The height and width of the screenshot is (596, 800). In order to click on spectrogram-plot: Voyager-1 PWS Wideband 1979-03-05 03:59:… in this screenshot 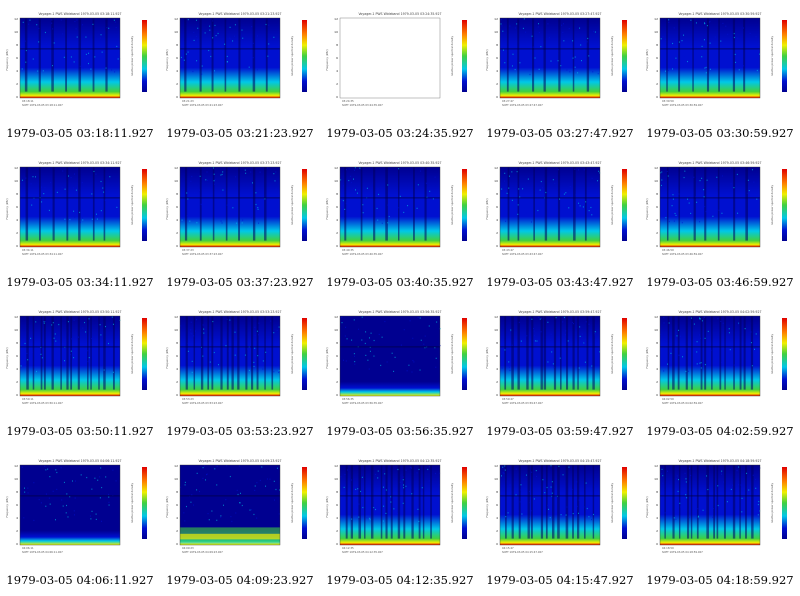, I will do `click(556, 357)`.